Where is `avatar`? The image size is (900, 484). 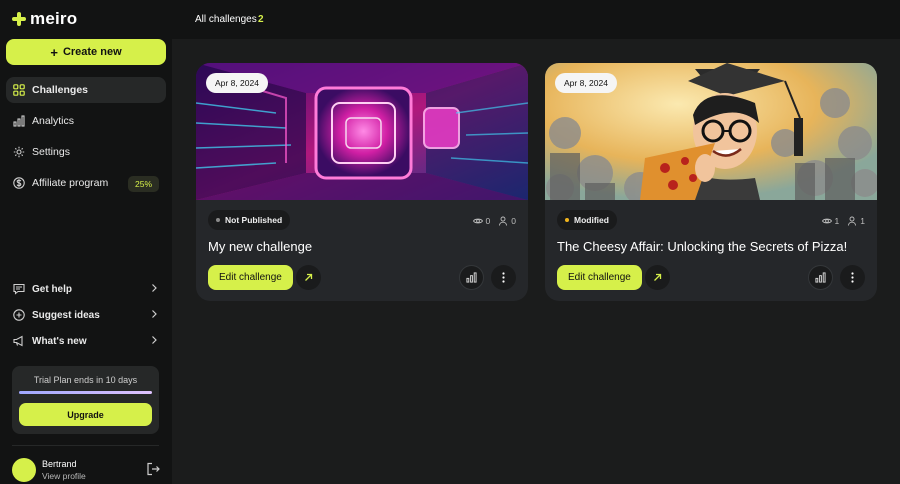 avatar is located at coordinates (24, 470).